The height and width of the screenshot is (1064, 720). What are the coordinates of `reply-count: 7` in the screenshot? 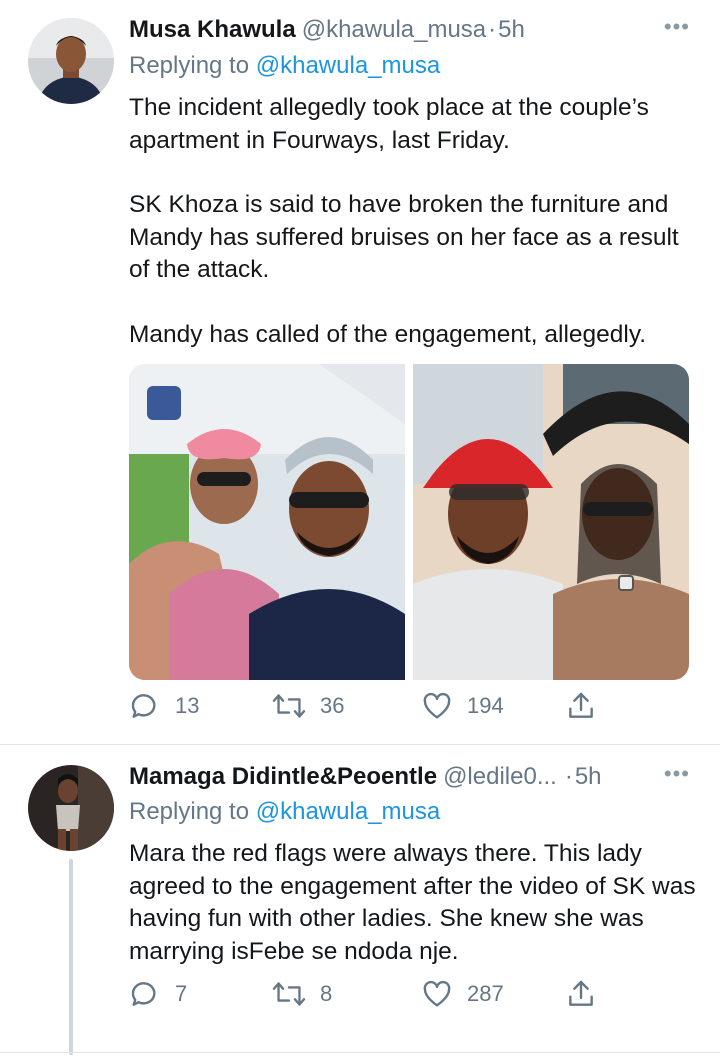 It's located at (181, 993).